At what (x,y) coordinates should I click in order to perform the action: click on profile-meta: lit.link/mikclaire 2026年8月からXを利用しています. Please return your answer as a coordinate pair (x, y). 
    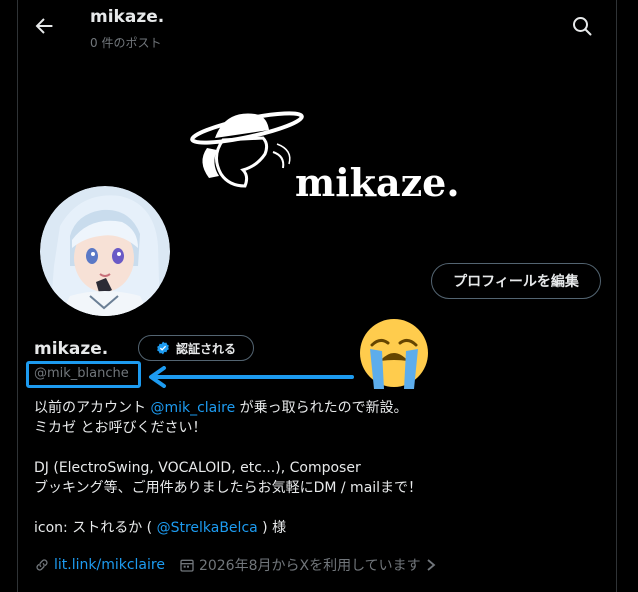
    Looking at the image, I should click on (242, 565).